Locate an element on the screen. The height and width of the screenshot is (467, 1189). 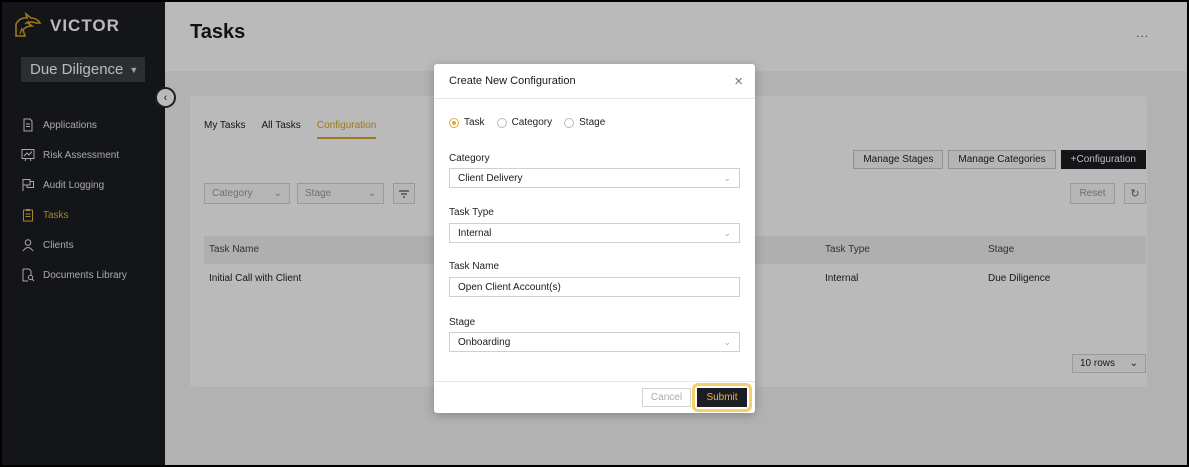
stage-field-label: Stage is located at coordinates (462, 322).